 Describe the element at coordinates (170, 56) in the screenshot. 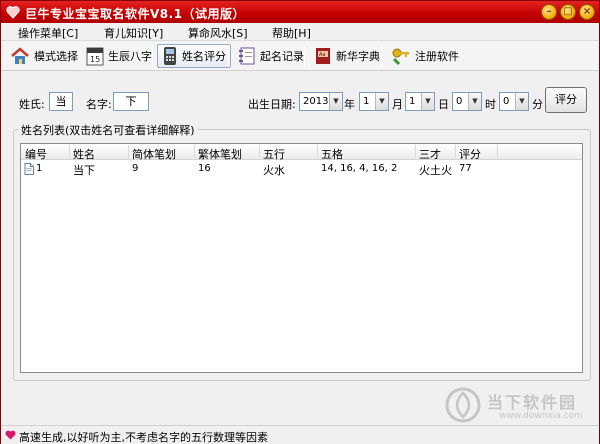

I see `phone-icon` at that location.